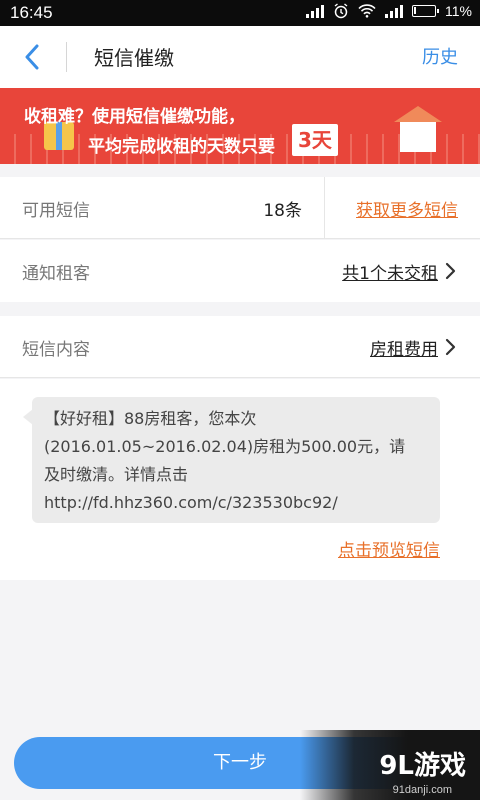 The width and height of the screenshot is (480, 800). Describe the element at coordinates (31, 12) in the screenshot. I see `status-time: 16:45` at that location.